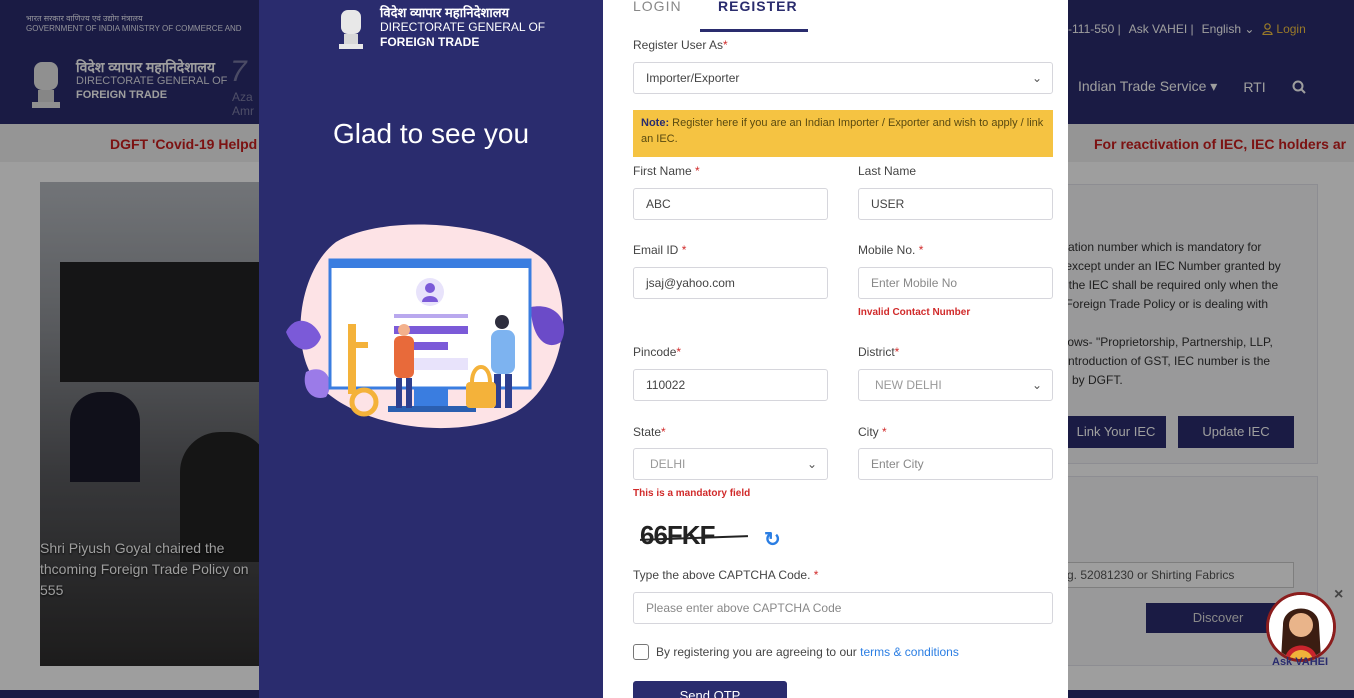 Image resolution: width=1354 pixels, height=698 pixels. I want to click on register-as-label: Register User As*, so click(680, 45).